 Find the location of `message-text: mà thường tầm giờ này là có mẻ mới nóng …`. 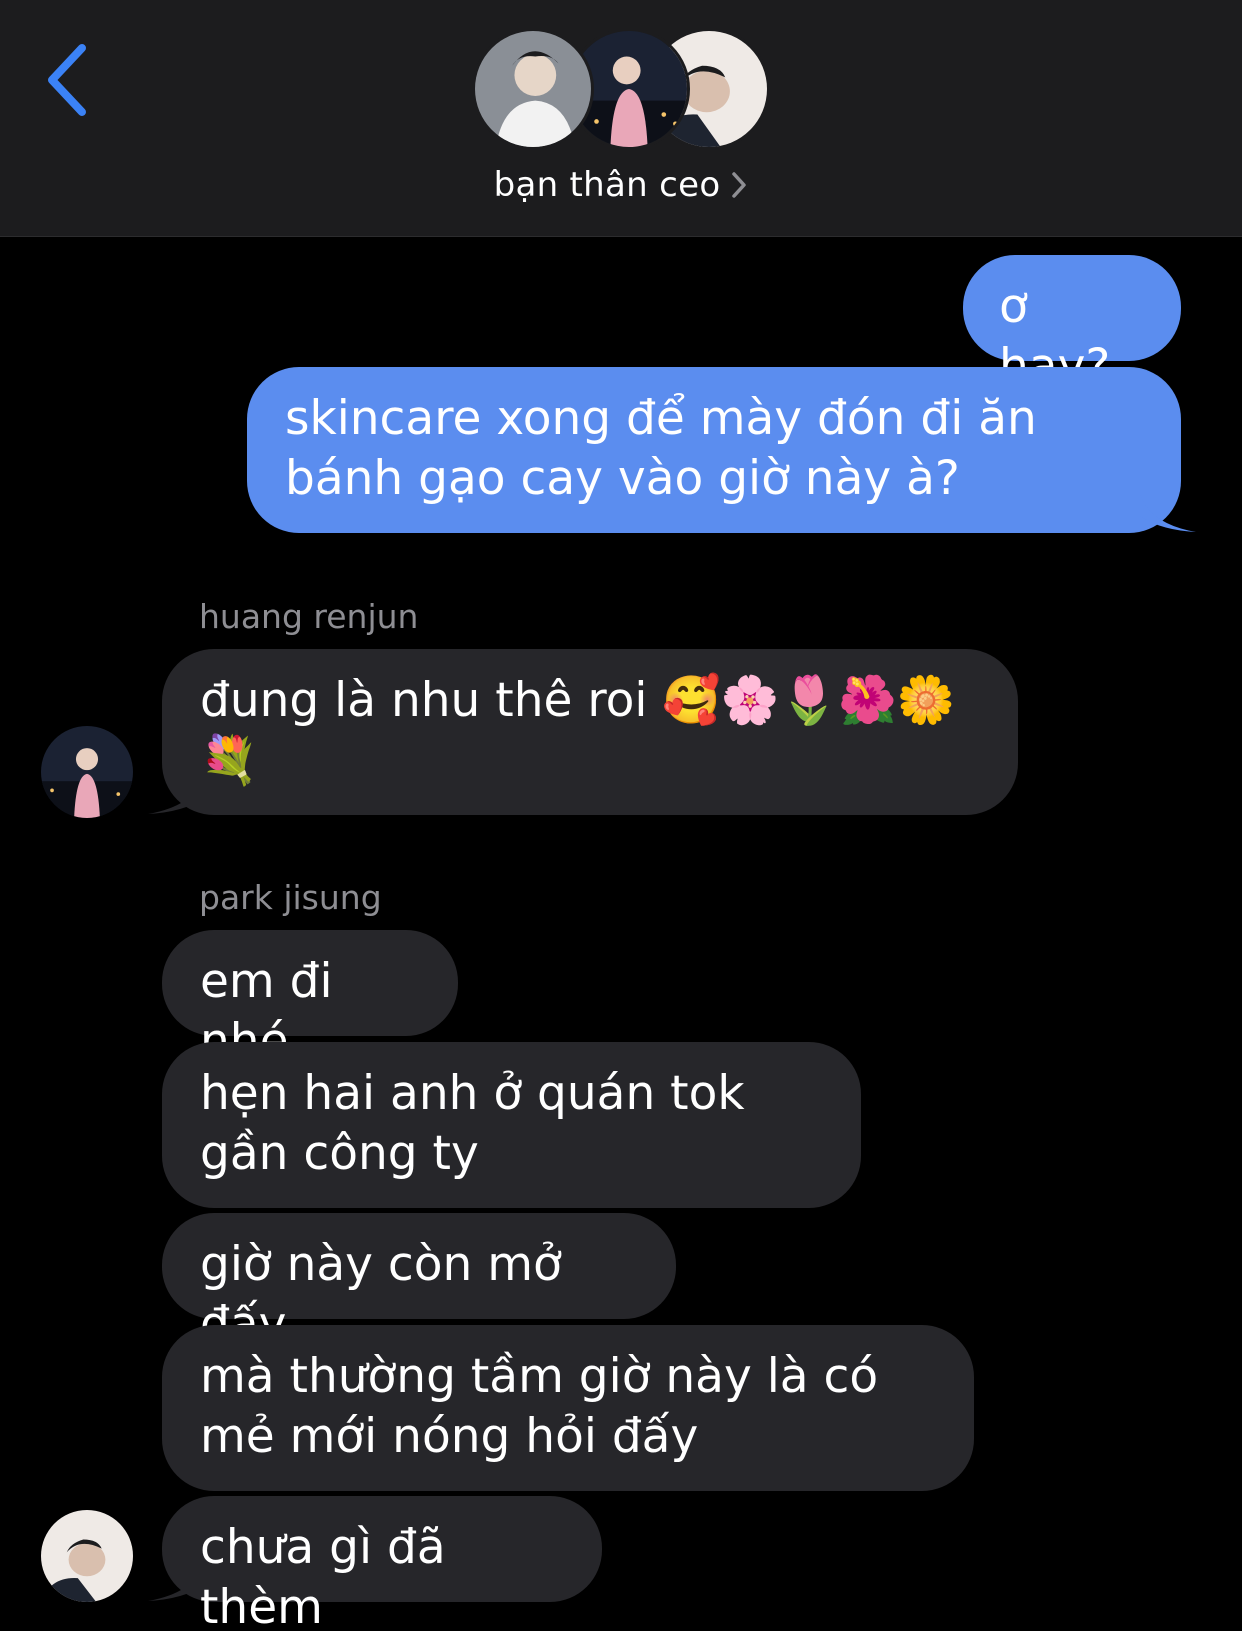

message-text: mà thường tầm giờ này là có mẻ mới nóng … is located at coordinates (539, 1406).